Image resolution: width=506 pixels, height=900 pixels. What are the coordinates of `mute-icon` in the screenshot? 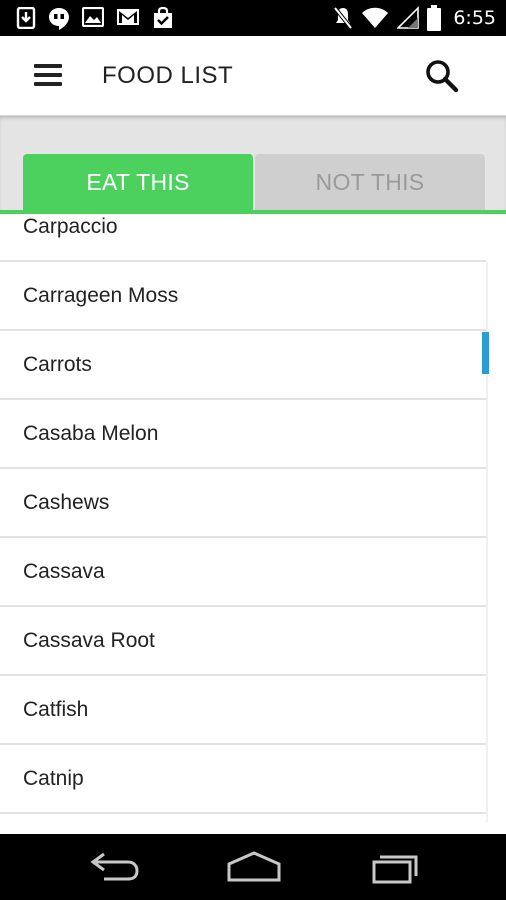 It's located at (343, 18).